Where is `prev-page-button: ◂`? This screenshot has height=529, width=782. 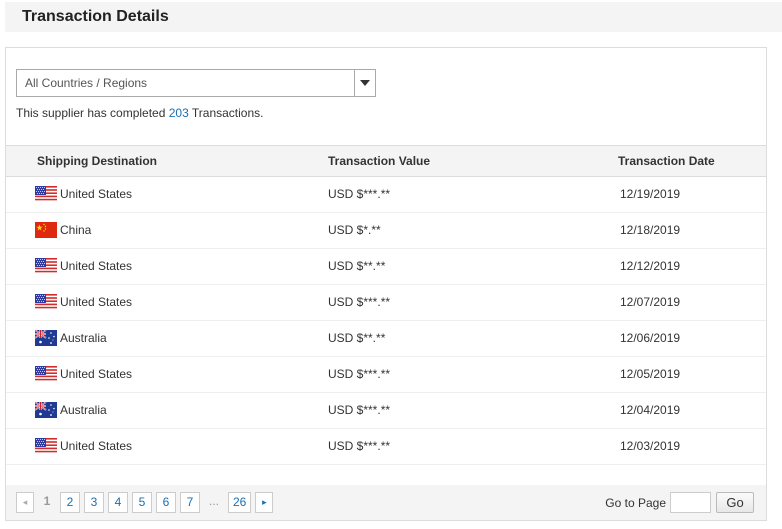
prev-page-button: ◂ is located at coordinates (25, 502).